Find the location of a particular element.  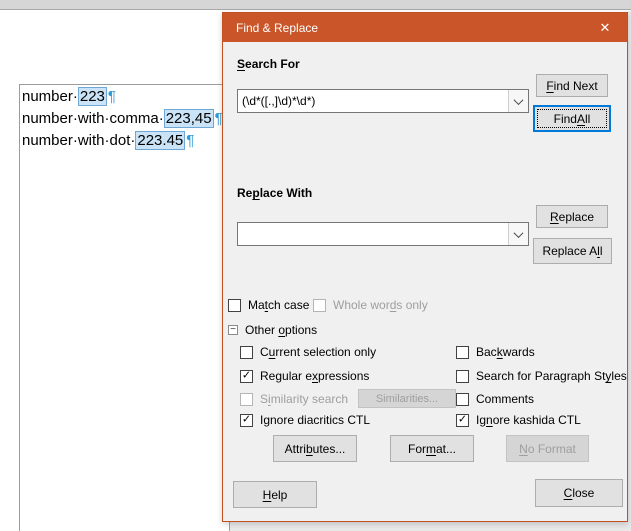

replace-dropdown-button is located at coordinates (518, 234).